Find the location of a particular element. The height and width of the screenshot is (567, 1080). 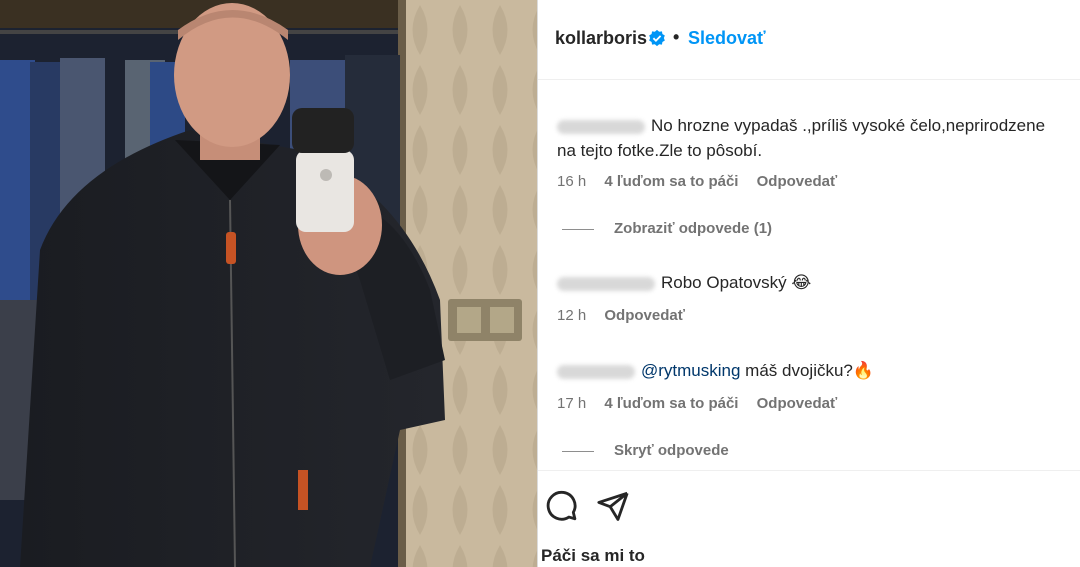

comment-2: Robo Opatovský 😂 is located at coordinates (684, 283).